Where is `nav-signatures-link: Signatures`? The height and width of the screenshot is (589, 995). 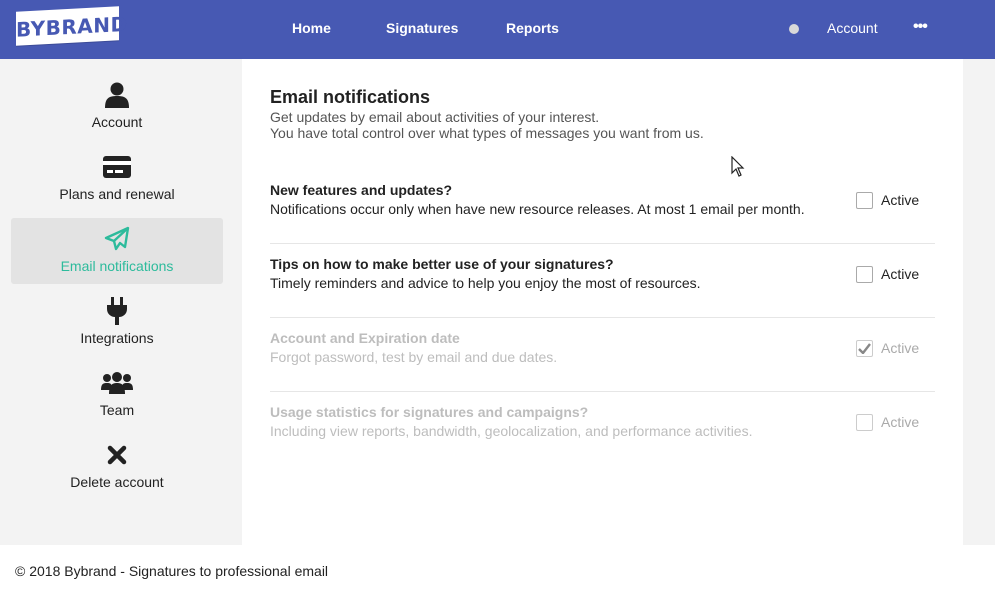 nav-signatures-link: Signatures is located at coordinates (422, 28).